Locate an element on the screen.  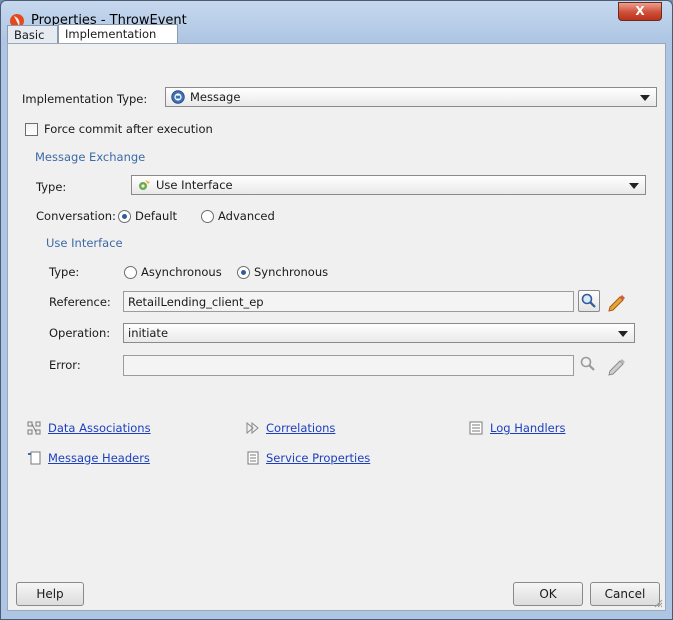
conversation-default-label: Default is located at coordinates (156, 216).